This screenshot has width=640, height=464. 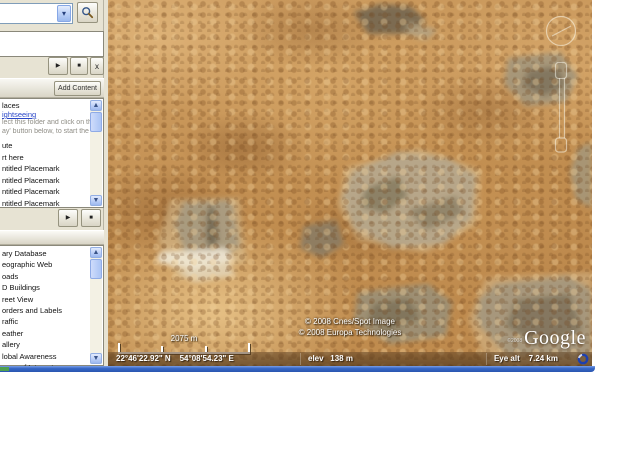 I want to click on search-button, so click(x=87, y=12).